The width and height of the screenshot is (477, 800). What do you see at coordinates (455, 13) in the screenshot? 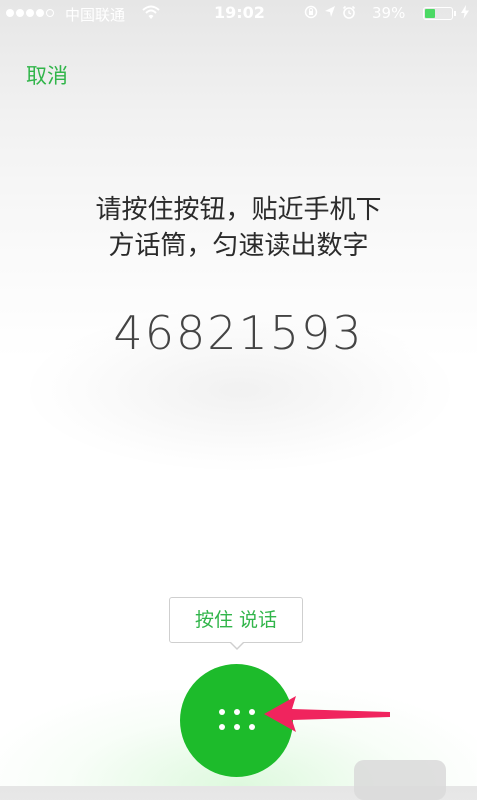
I see `battery-cap` at bounding box center [455, 13].